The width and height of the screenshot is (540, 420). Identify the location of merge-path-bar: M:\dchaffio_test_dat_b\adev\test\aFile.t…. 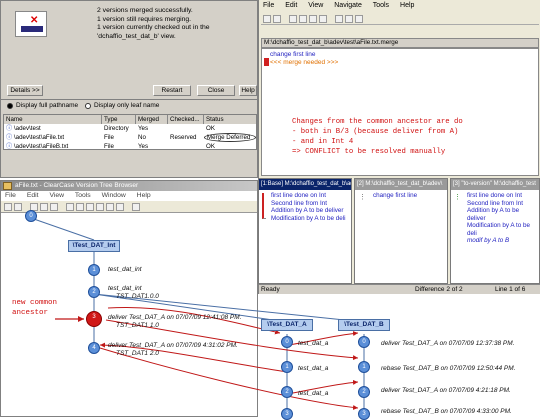
(400, 43).